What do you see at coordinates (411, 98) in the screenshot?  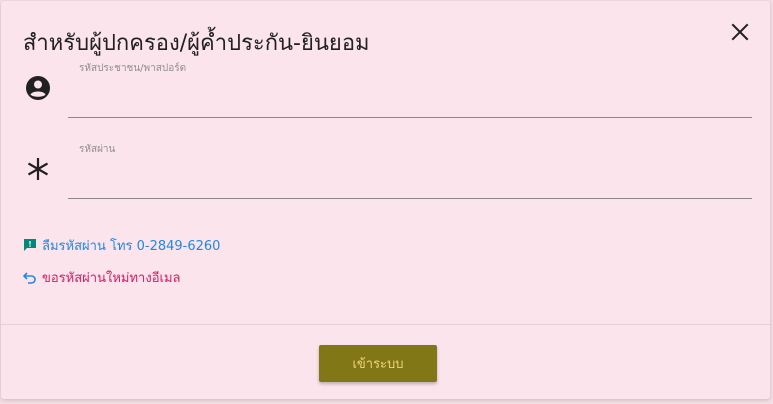 I see `id-input` at bounding box center [411, 98].